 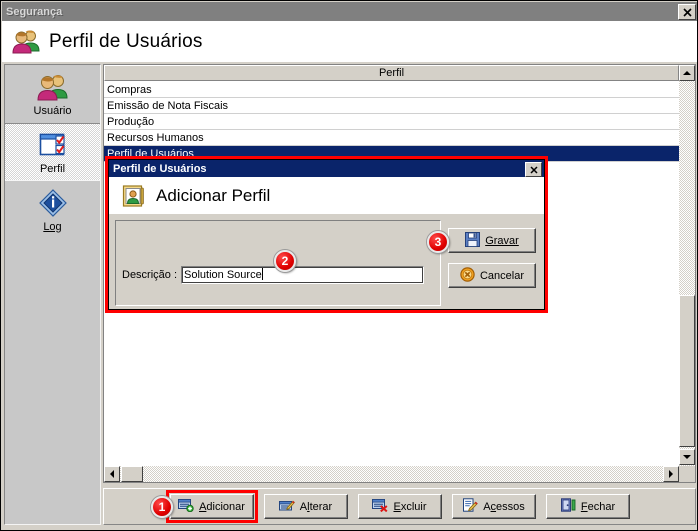 I want to click on sidebar: Usuário Perfil Log, so click(x=52, y=294).